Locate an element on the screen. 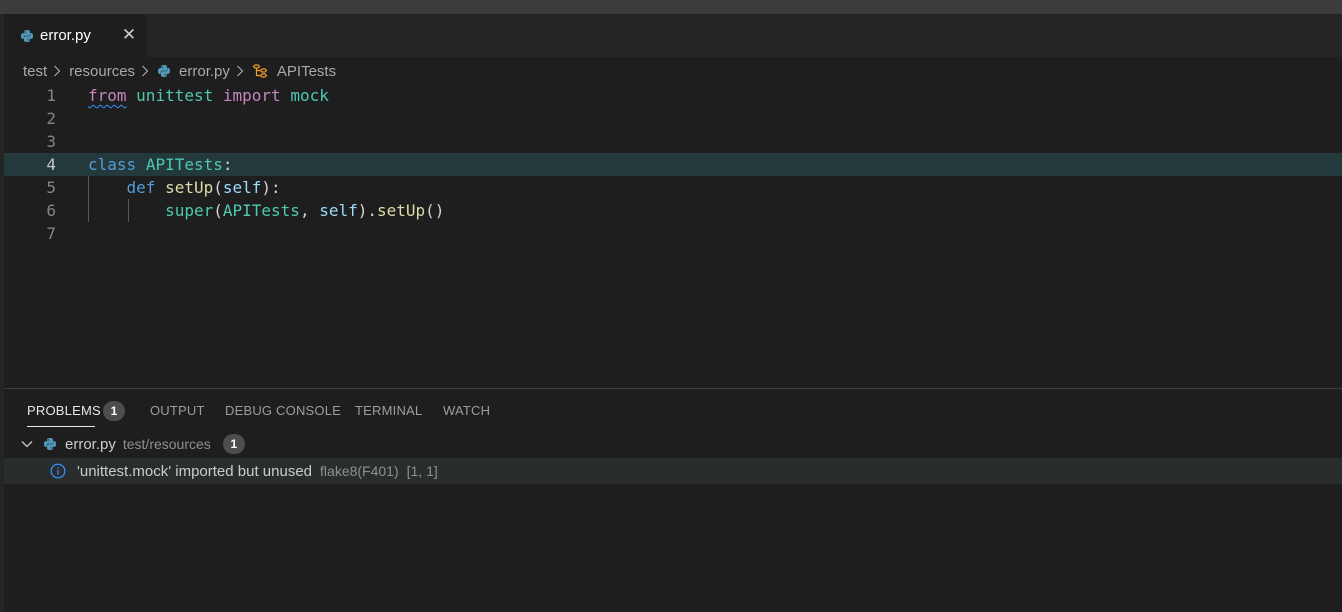  active-tab-indicator is located at coordinates (61, 426).